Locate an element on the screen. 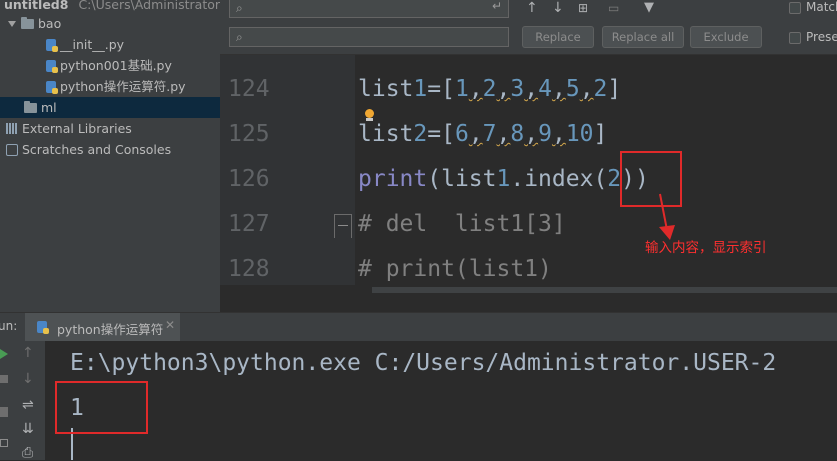  soft-wrap-icon: ⇌ is located at coordinates (28, 405).